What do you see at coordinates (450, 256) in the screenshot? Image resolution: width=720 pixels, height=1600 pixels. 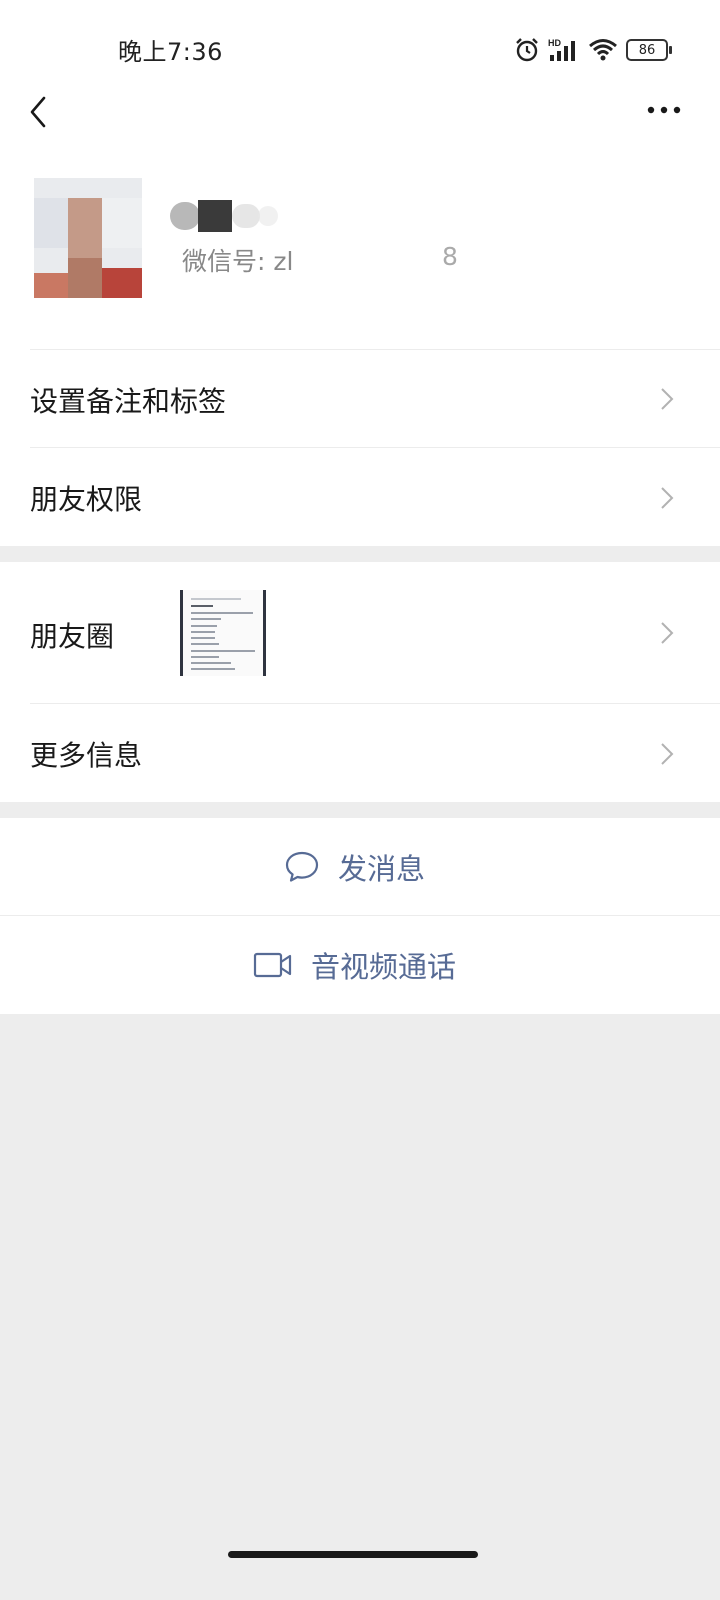 I see `wechat-id-tail: 8` at bounding box center [450, 256].